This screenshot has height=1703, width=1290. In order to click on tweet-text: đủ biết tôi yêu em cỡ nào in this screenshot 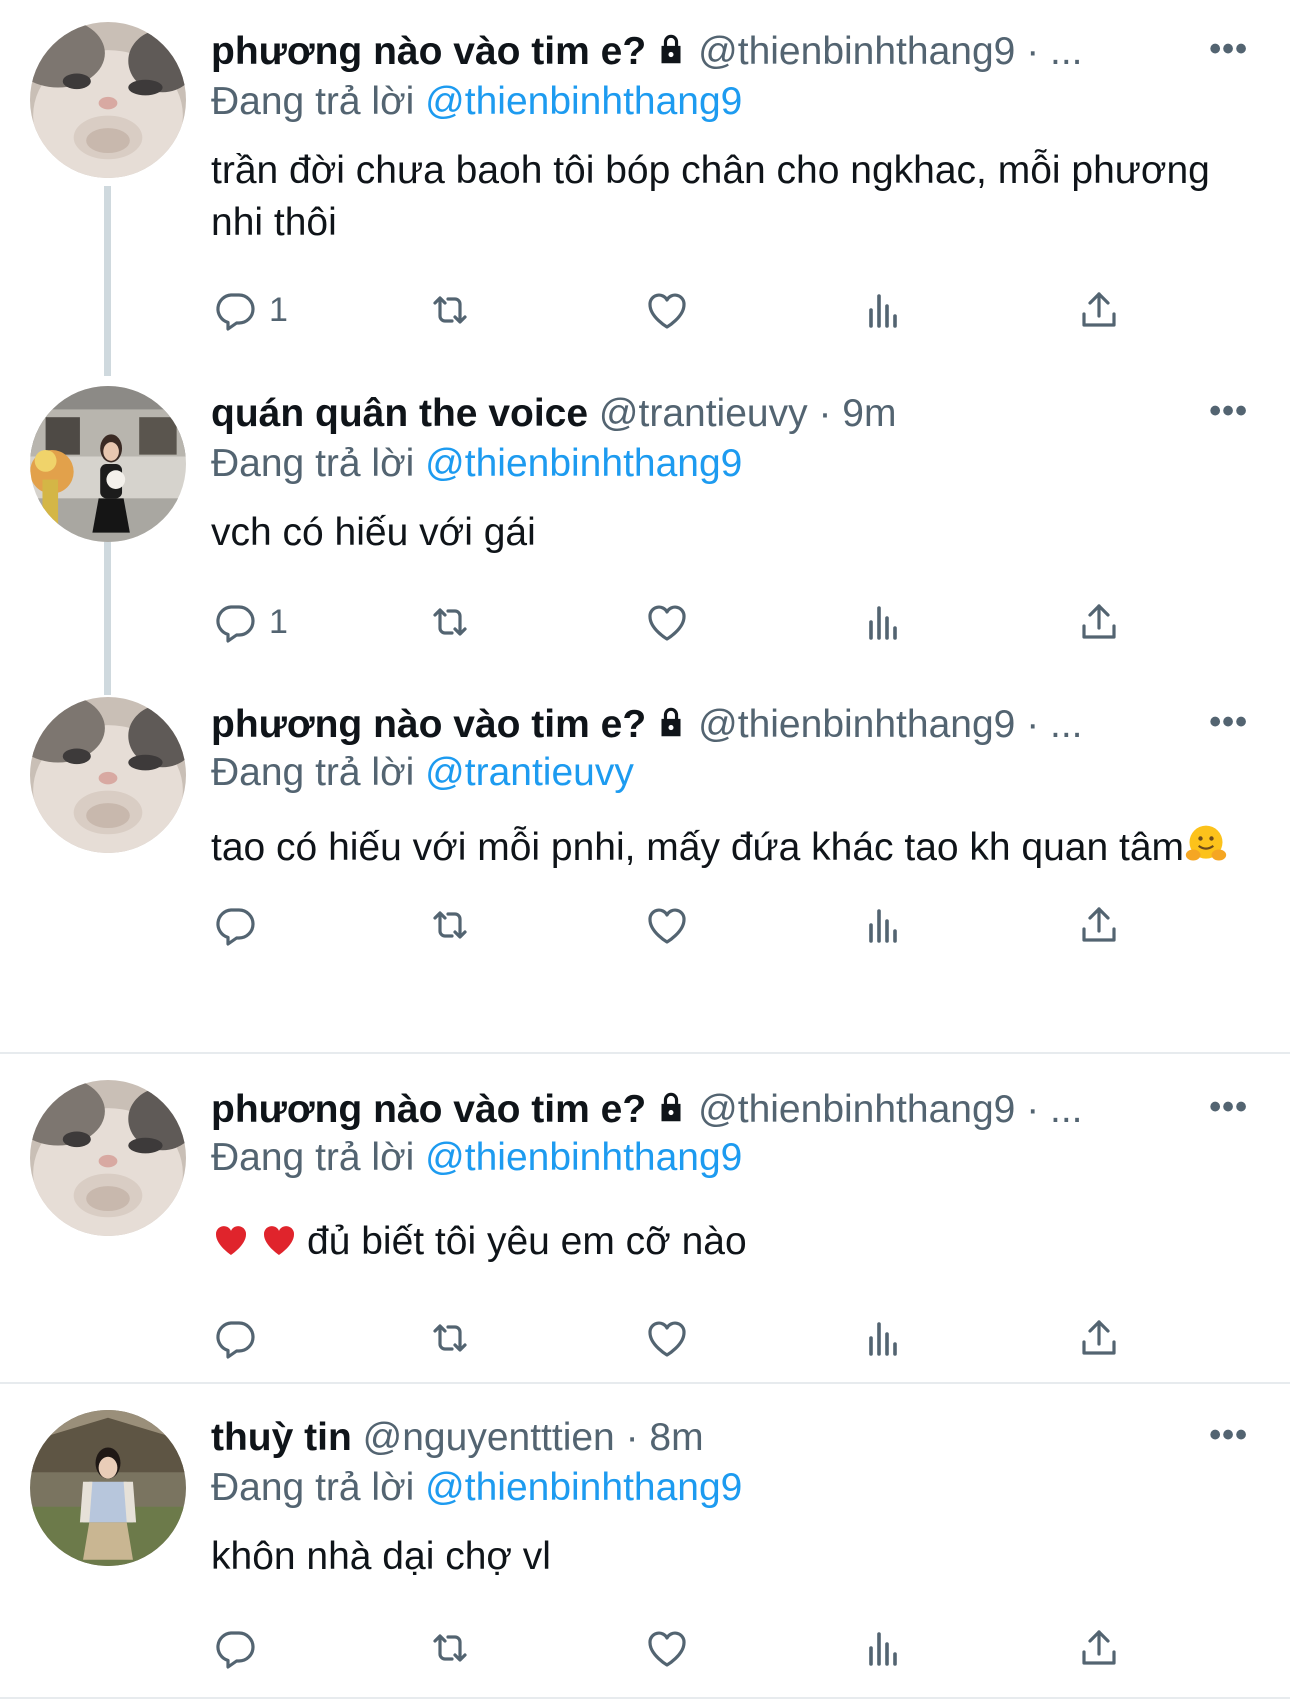, I will do `click(731, 1242)`.